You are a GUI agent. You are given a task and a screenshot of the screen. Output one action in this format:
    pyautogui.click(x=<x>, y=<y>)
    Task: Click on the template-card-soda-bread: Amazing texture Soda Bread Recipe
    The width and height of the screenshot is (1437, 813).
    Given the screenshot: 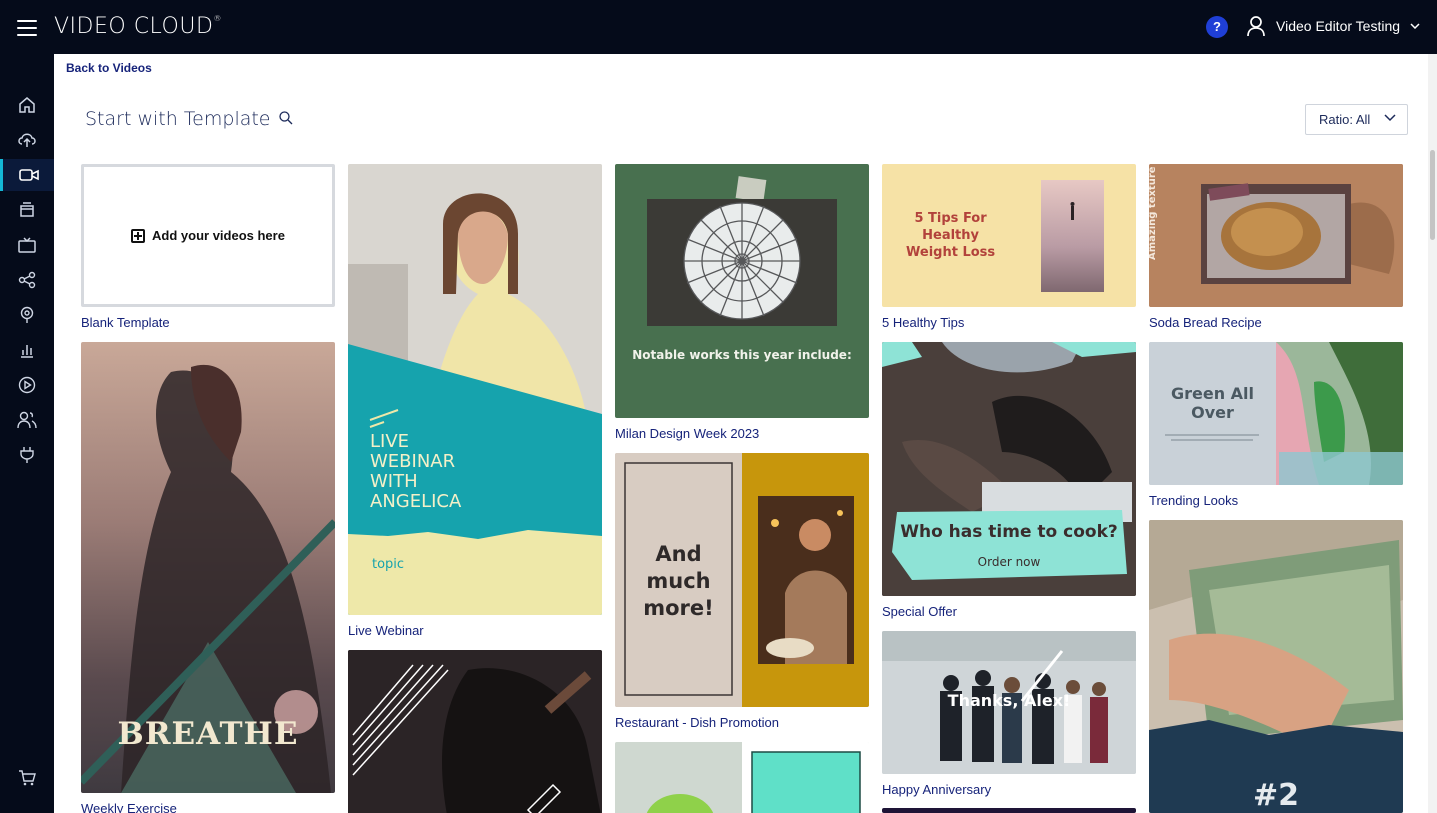 What is the action you would take?
    pyautogui.click(x=1276, y=247)
    